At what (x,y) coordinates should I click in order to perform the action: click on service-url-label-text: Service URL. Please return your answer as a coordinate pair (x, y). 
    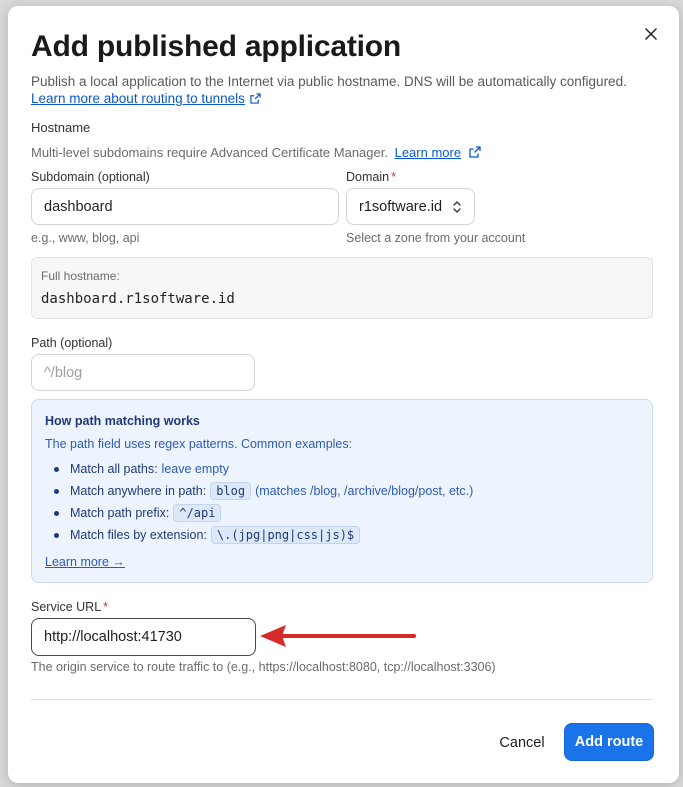
    Looking at the image, I should click on (66, 607).